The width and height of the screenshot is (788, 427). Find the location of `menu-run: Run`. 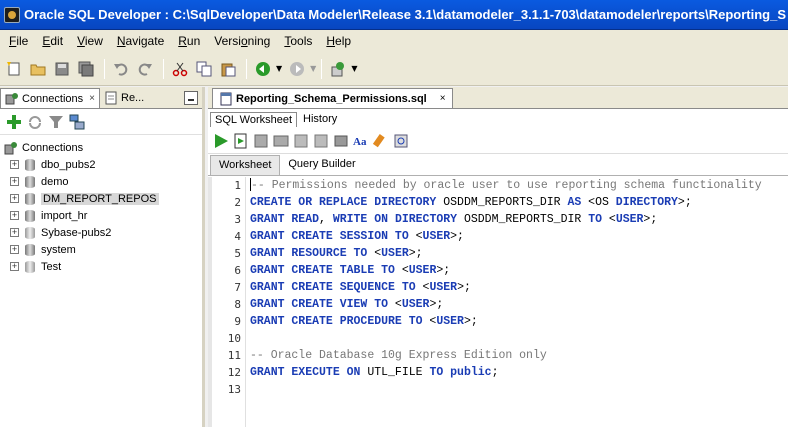

menu-run: Run is located at coordinates (189, 41).